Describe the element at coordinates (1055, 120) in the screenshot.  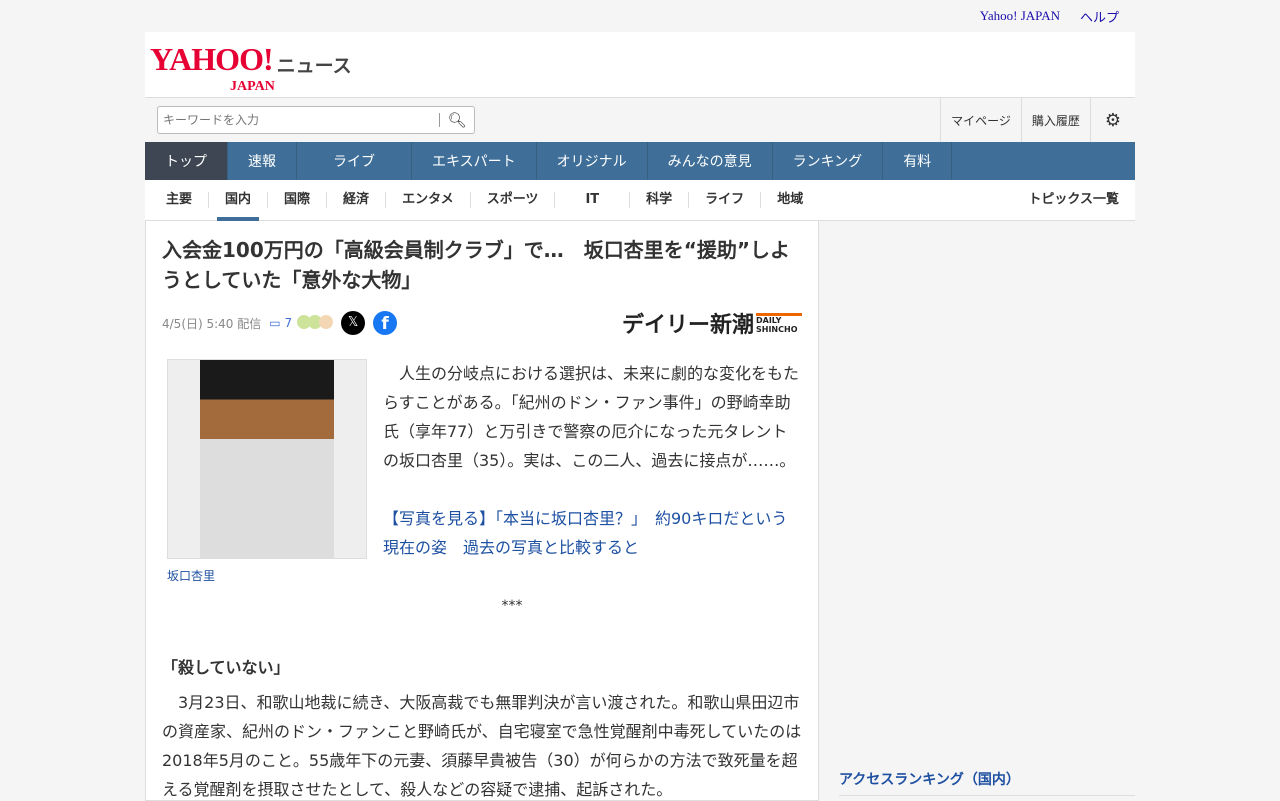
I see `purchase-history-link: 購入履歴` at that location.